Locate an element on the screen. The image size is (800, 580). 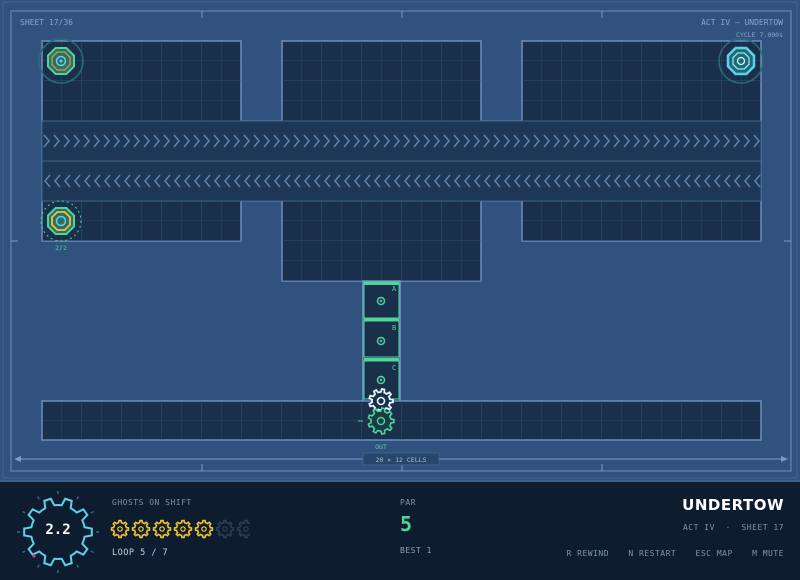
map-key-hint: ESC MAP is located at coordinates (714, 553).